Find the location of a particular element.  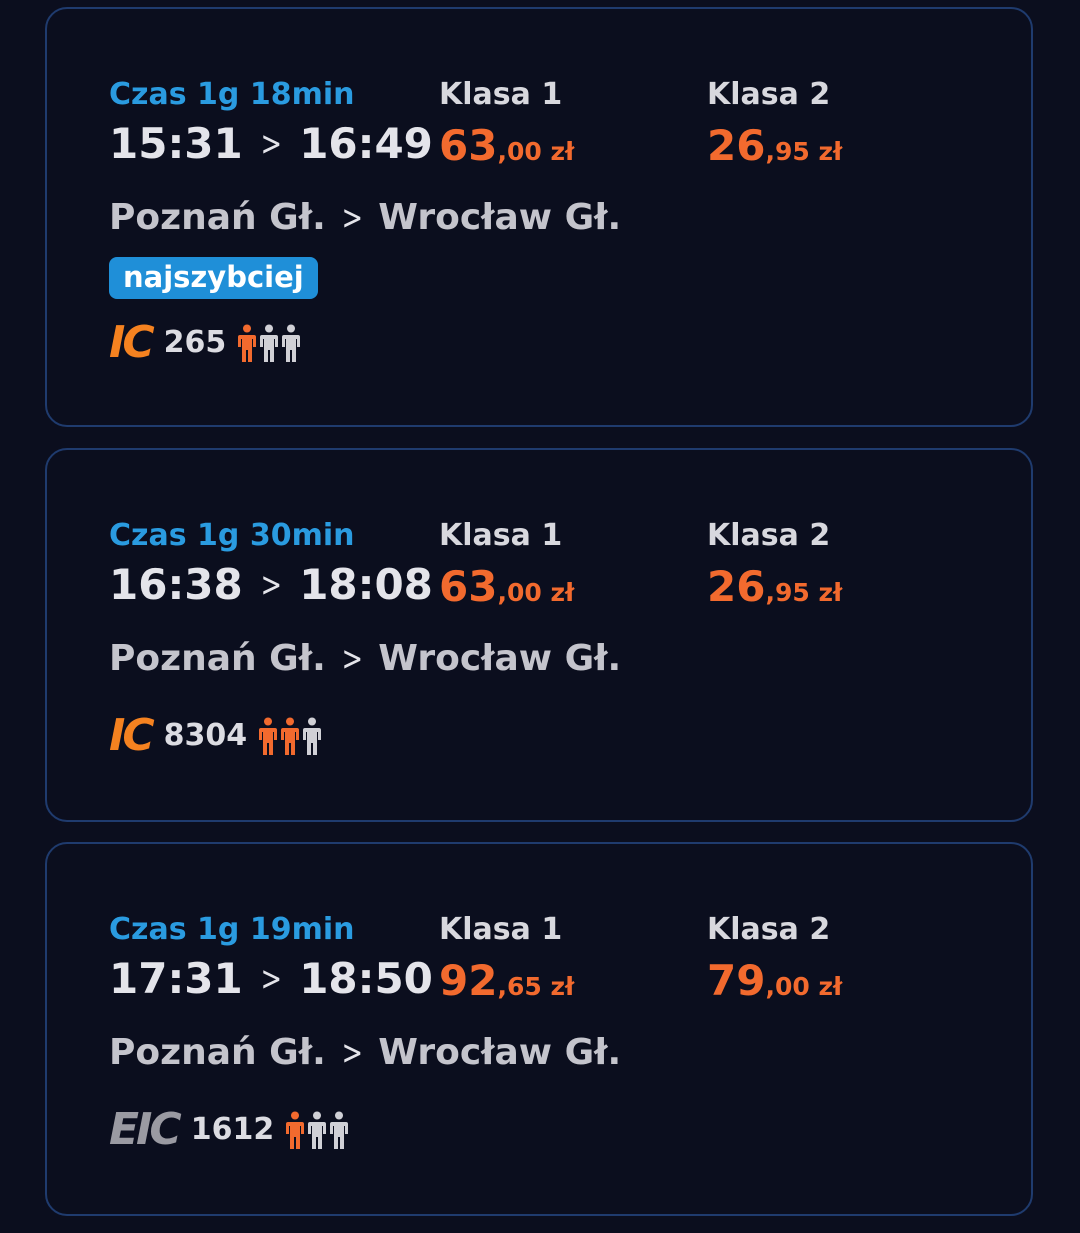

time-range: 15:31 > 16:49 is located at coordinates (271, 143).